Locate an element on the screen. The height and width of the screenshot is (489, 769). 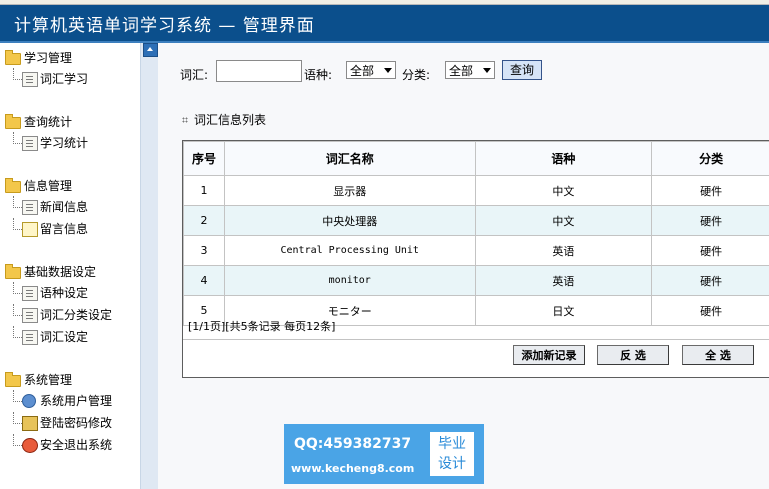
sidebar-divider is located at coordinates (149, 266).